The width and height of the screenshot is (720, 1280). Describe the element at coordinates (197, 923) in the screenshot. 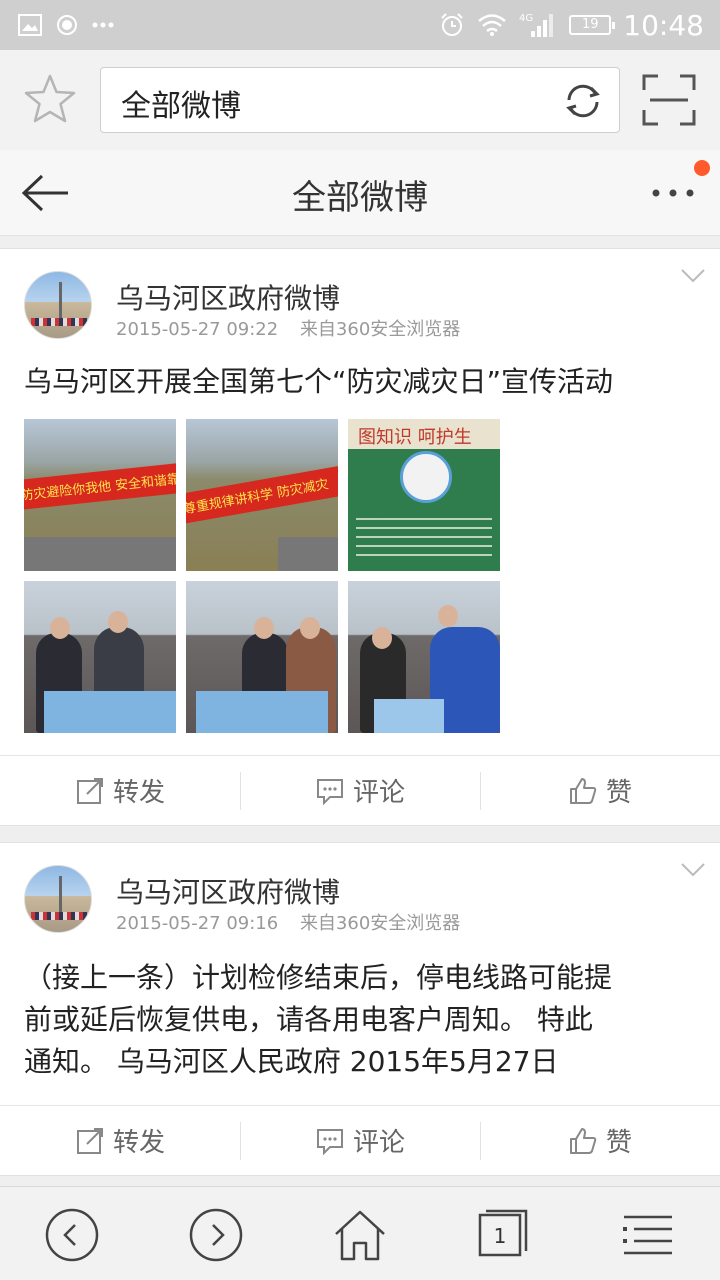

I see `post-time: 2015-05-27 09:16` at that location.